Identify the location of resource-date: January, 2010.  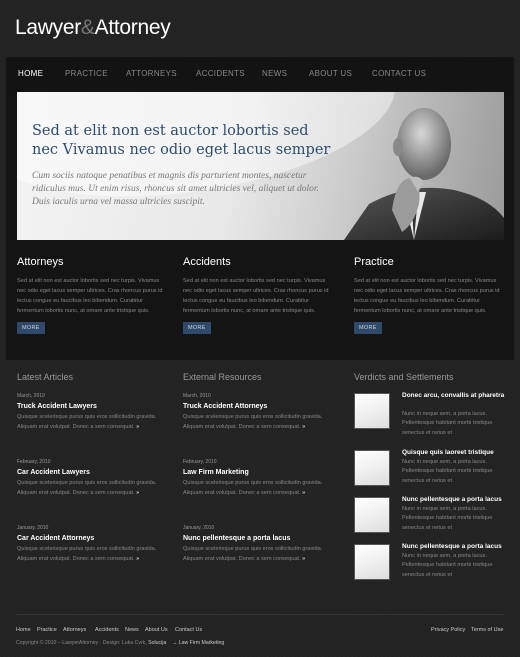
(199, 528).